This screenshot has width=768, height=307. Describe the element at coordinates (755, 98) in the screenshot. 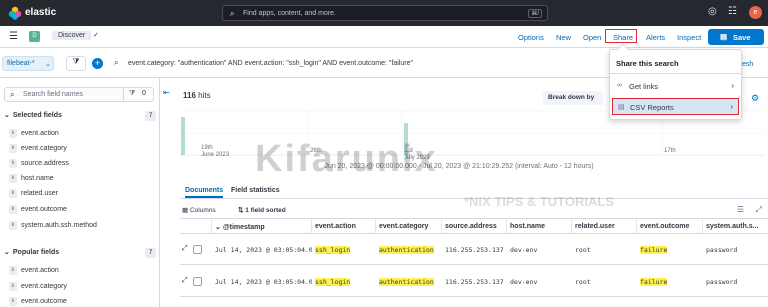

I see `chart-options-gear-icon: ⚙` at that location.